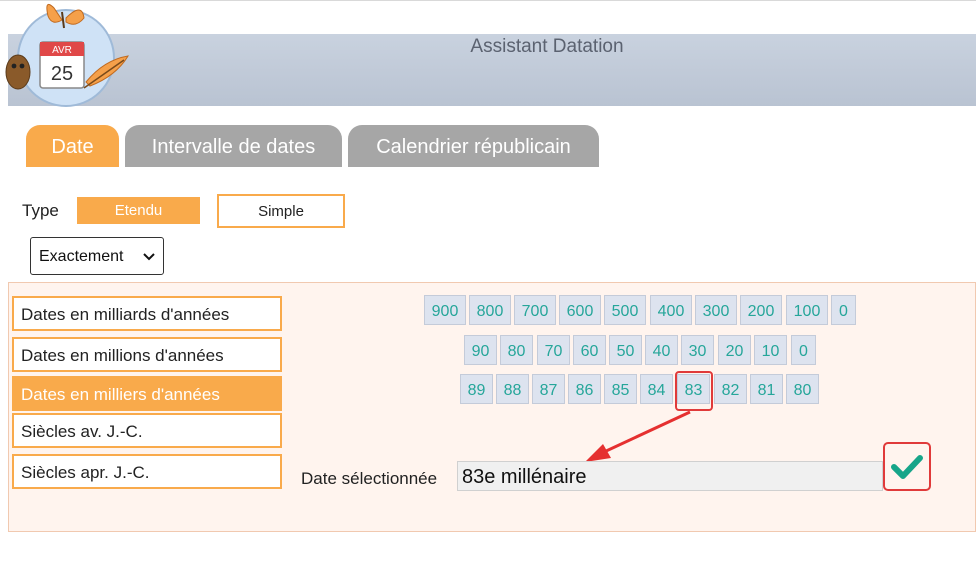  What do you see at coordinates (770, 350) in the screenshot?
I see `number-button: 10` at bounding box center [770, 350].